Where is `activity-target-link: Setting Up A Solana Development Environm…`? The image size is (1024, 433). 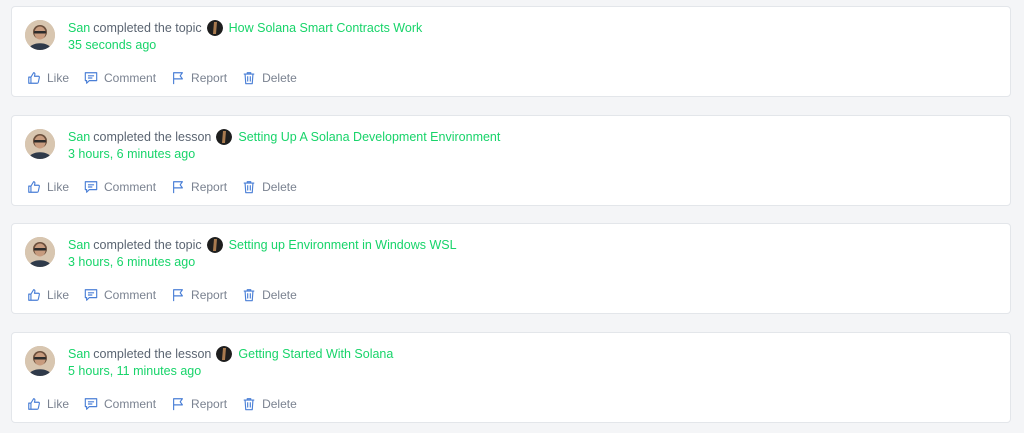 activity-target-link: Setting Up A Solana Development Environm… is located at coordinates (369, 137).